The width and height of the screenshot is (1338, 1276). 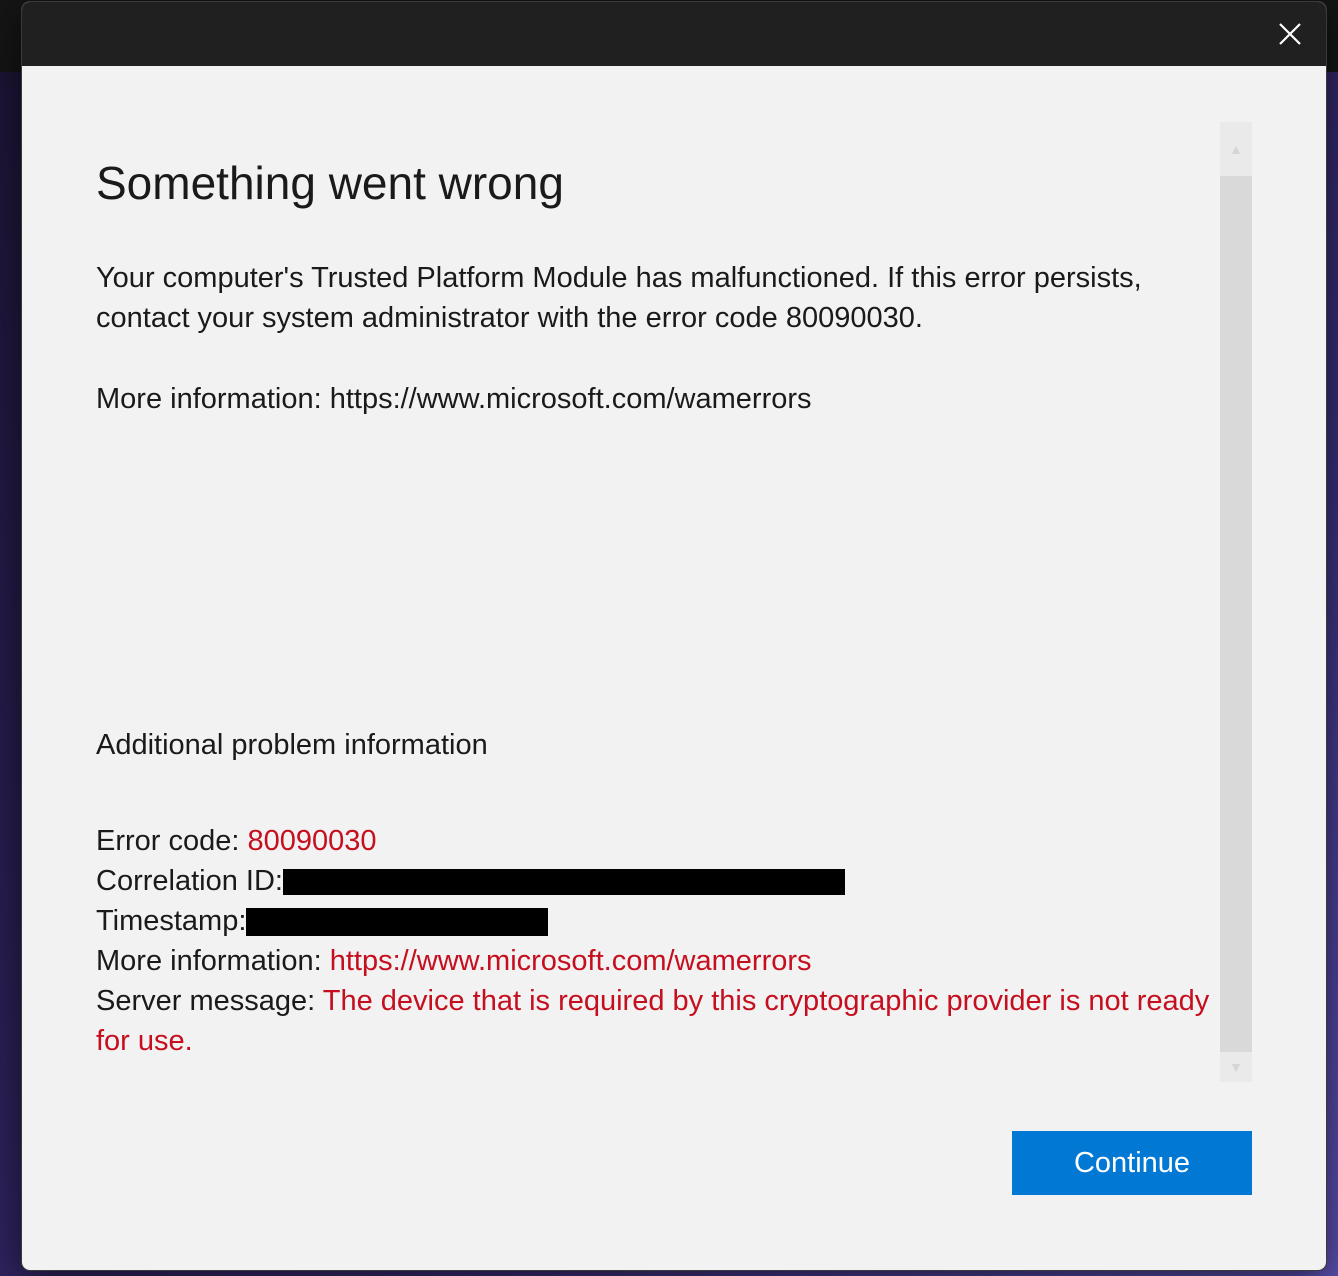 What do you see at coordinates (292, 745) in the screenshot?
I see `additional-info-heading: Additional problem information` at bounding box center [292, 745].